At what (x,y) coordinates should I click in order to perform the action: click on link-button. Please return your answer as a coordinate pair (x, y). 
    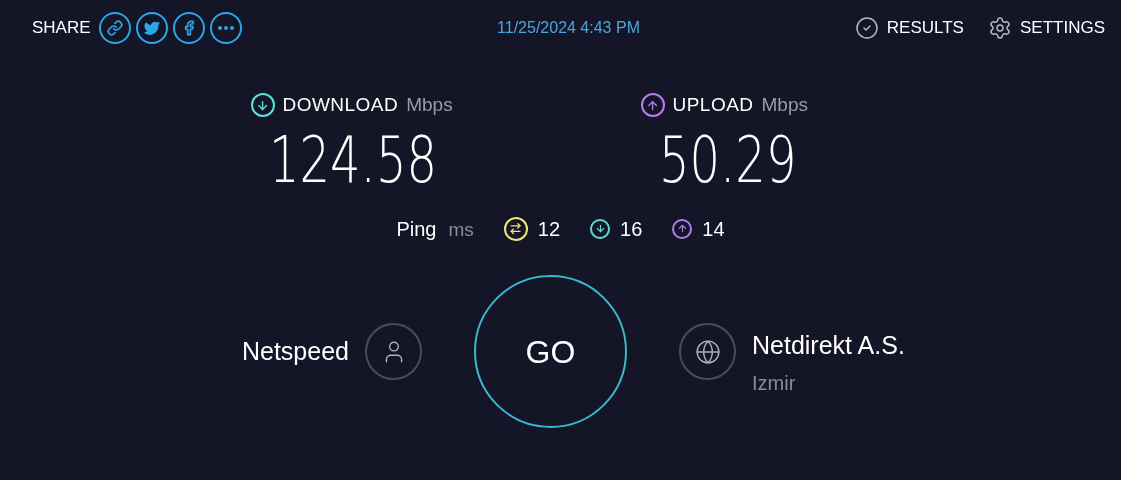
    Looking at the image, I should click on (114, 27).